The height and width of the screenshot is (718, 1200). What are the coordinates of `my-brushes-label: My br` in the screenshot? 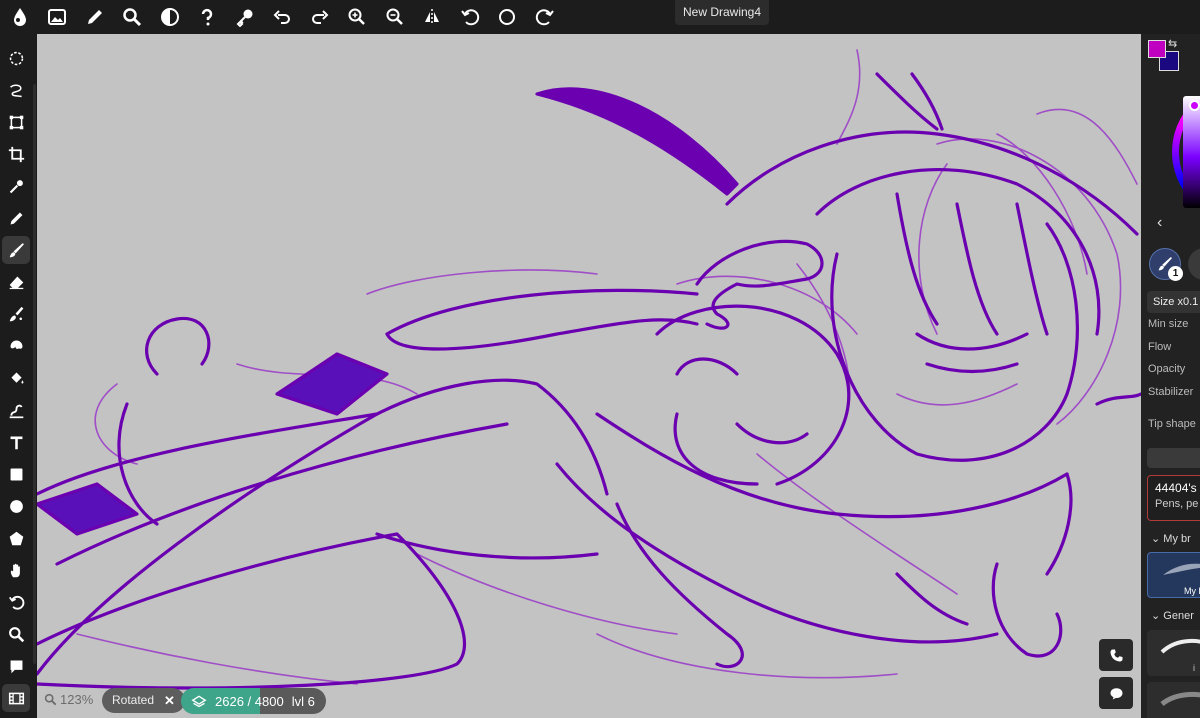 It's located at (1177, 539).